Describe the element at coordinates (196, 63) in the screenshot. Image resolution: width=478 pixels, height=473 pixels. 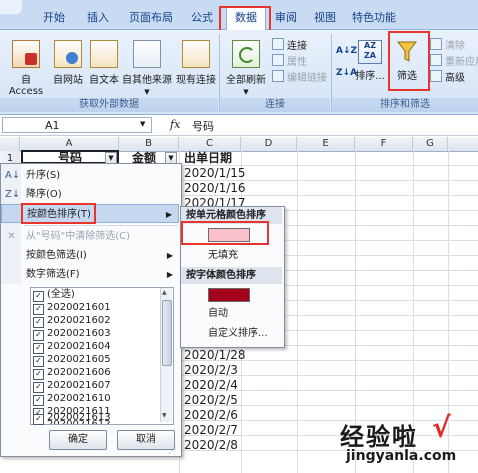
I see `existing-connections-button: 现有连接` at that location.